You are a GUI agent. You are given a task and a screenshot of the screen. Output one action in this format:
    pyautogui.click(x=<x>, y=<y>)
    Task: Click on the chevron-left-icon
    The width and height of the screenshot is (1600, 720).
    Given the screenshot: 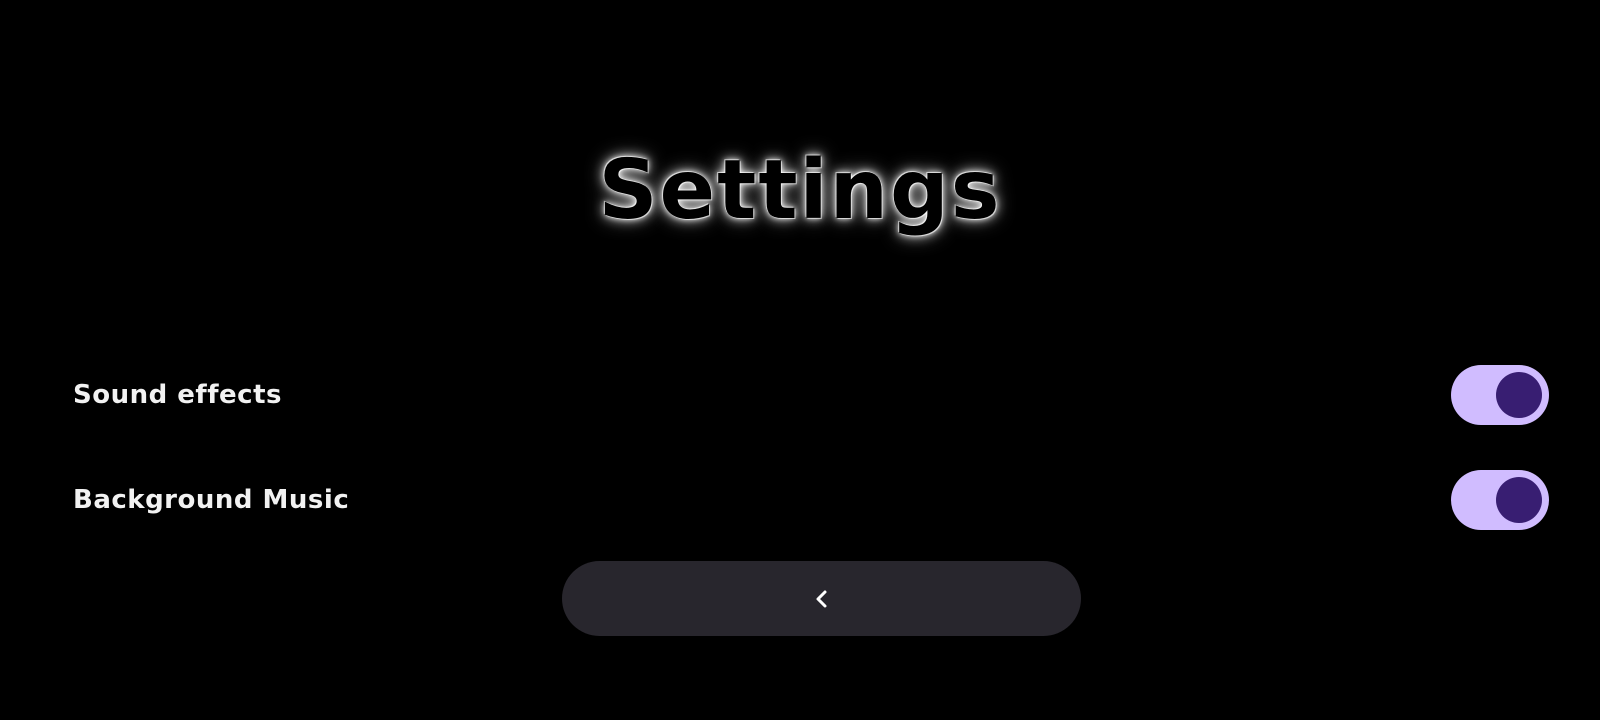 What is the action you would take?
    pyautogui.click(x=821, y=598)
    